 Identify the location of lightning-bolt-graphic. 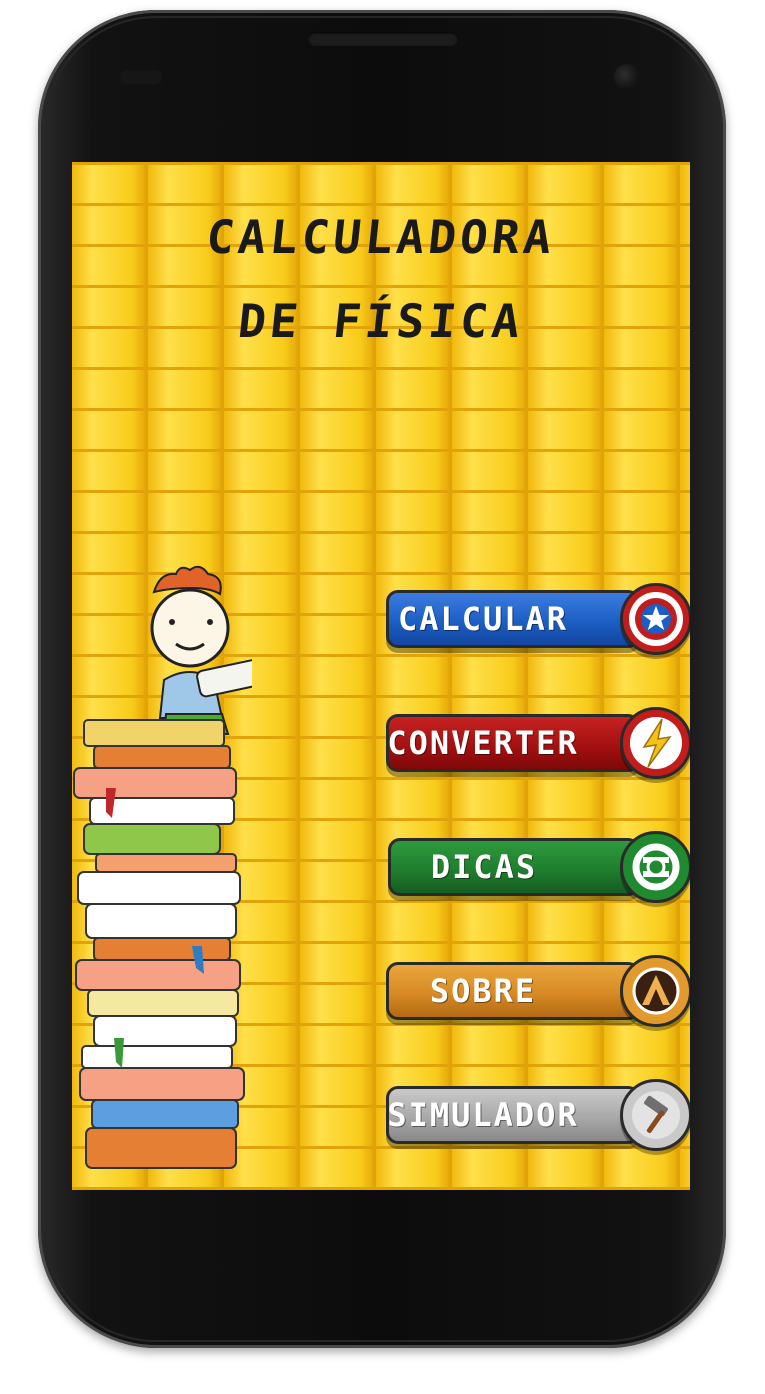
(656, 743).